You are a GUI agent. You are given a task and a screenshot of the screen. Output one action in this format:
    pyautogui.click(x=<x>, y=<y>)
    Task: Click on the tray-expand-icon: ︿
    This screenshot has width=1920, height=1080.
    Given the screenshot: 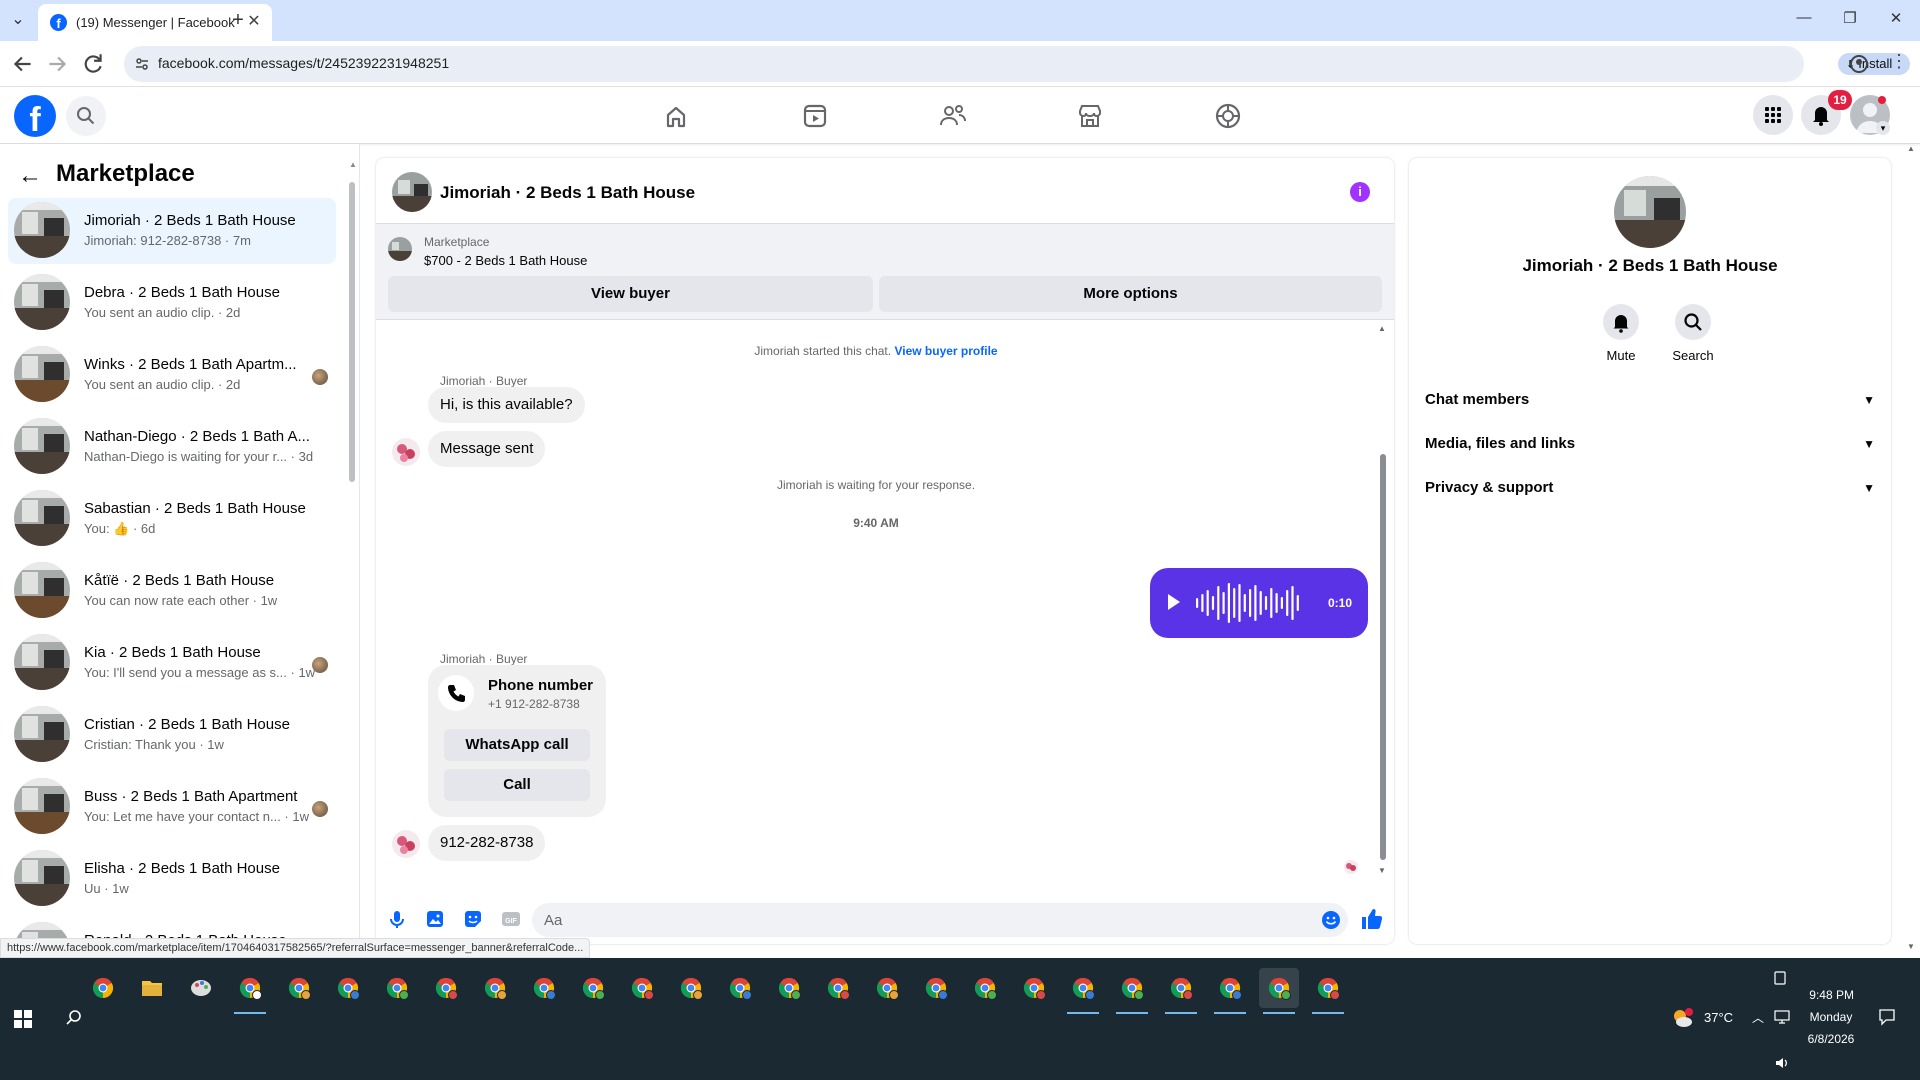 What is the action you would take?
    pyautogui.click(x=1758, y=1017)
    